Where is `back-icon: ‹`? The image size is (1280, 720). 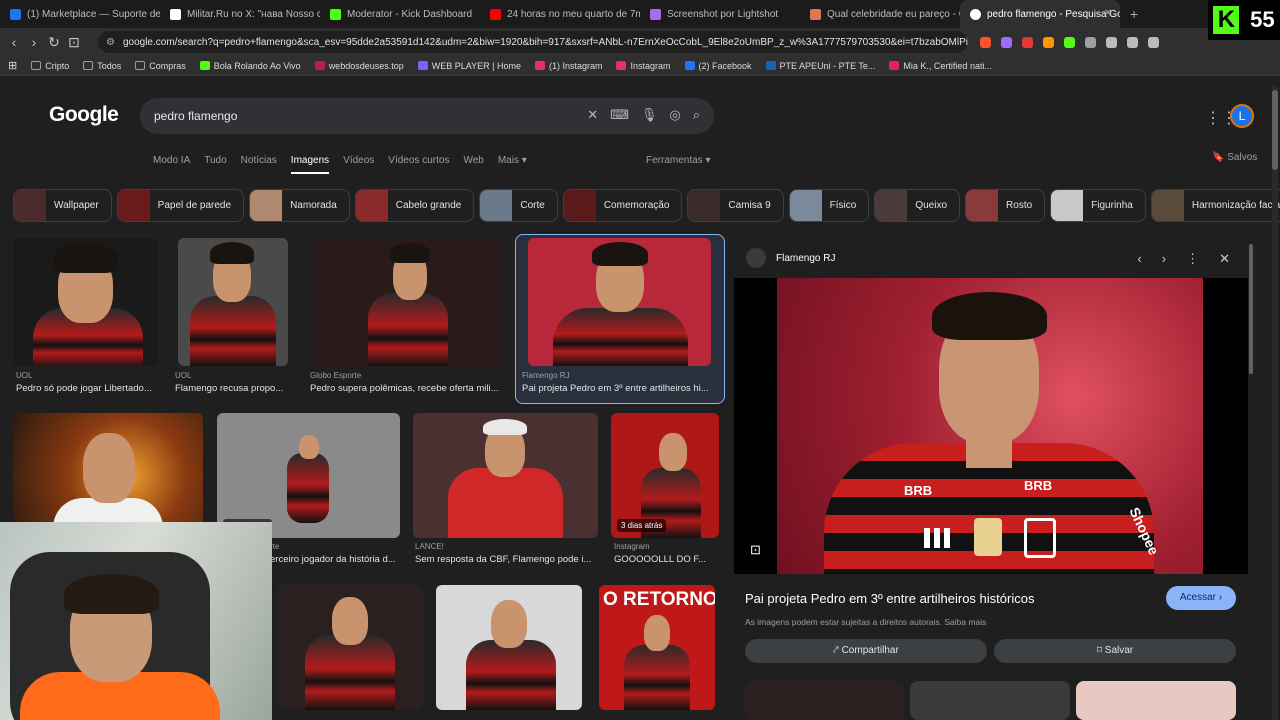
back-icon: ‹ is located at coordinates (14, 42).